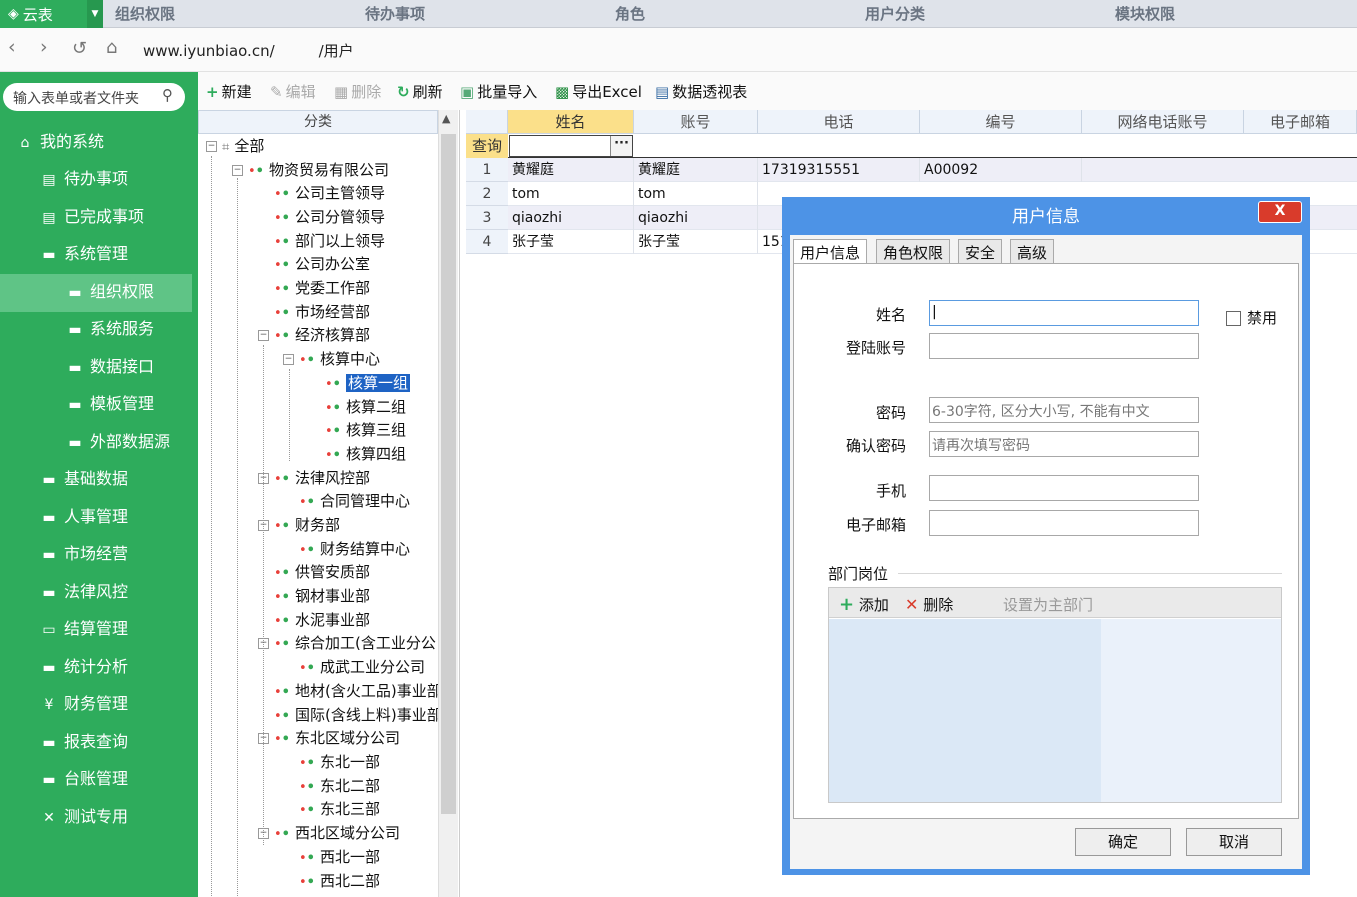 The width and height of the screenshot is (1357, 897). What do you see at coordinates (167, 95) in the screenshot?
I see `search-icon: ⚲` at bounding box center [167, 95].